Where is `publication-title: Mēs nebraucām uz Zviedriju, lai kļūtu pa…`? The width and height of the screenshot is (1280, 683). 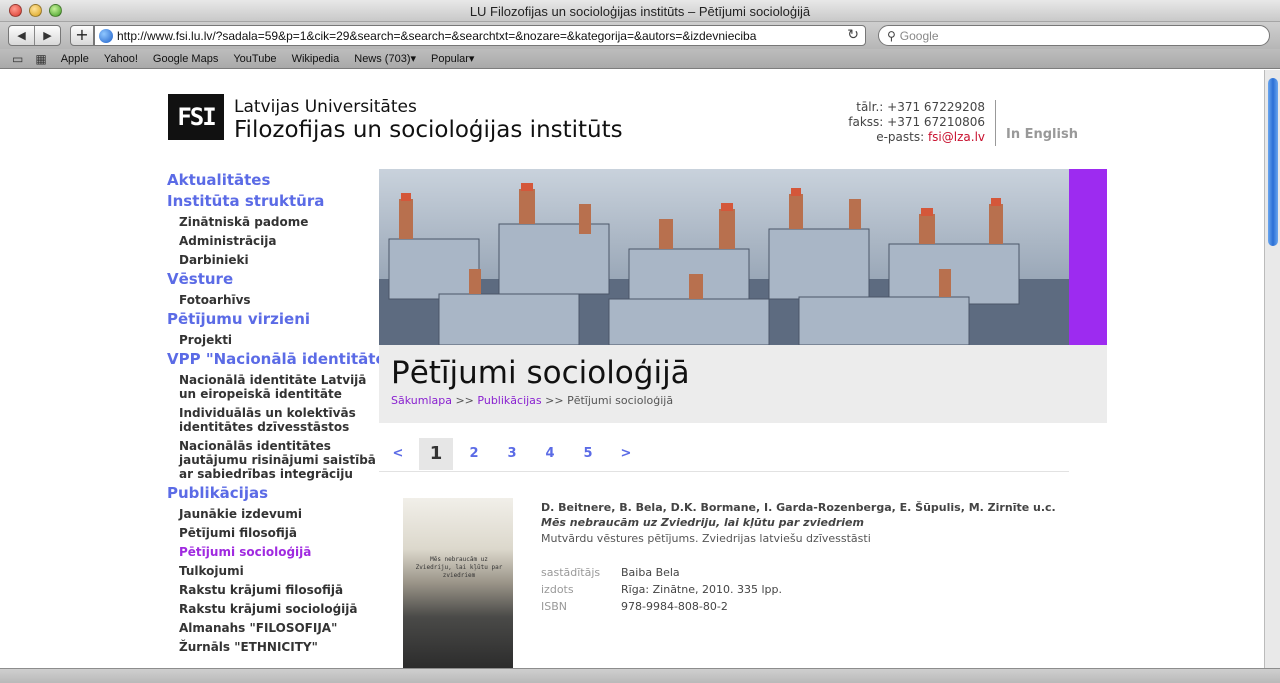 publication-title: Mēs nebraucām uz Zviedriju, lai kļūtu pa… is located at coordinates (811, 523).